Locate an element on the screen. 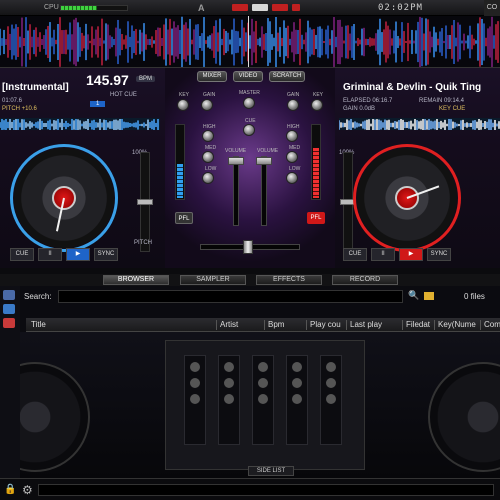 The width and height of the screenshot is (500, 500). layout-button is located at coordinates (260, 7).